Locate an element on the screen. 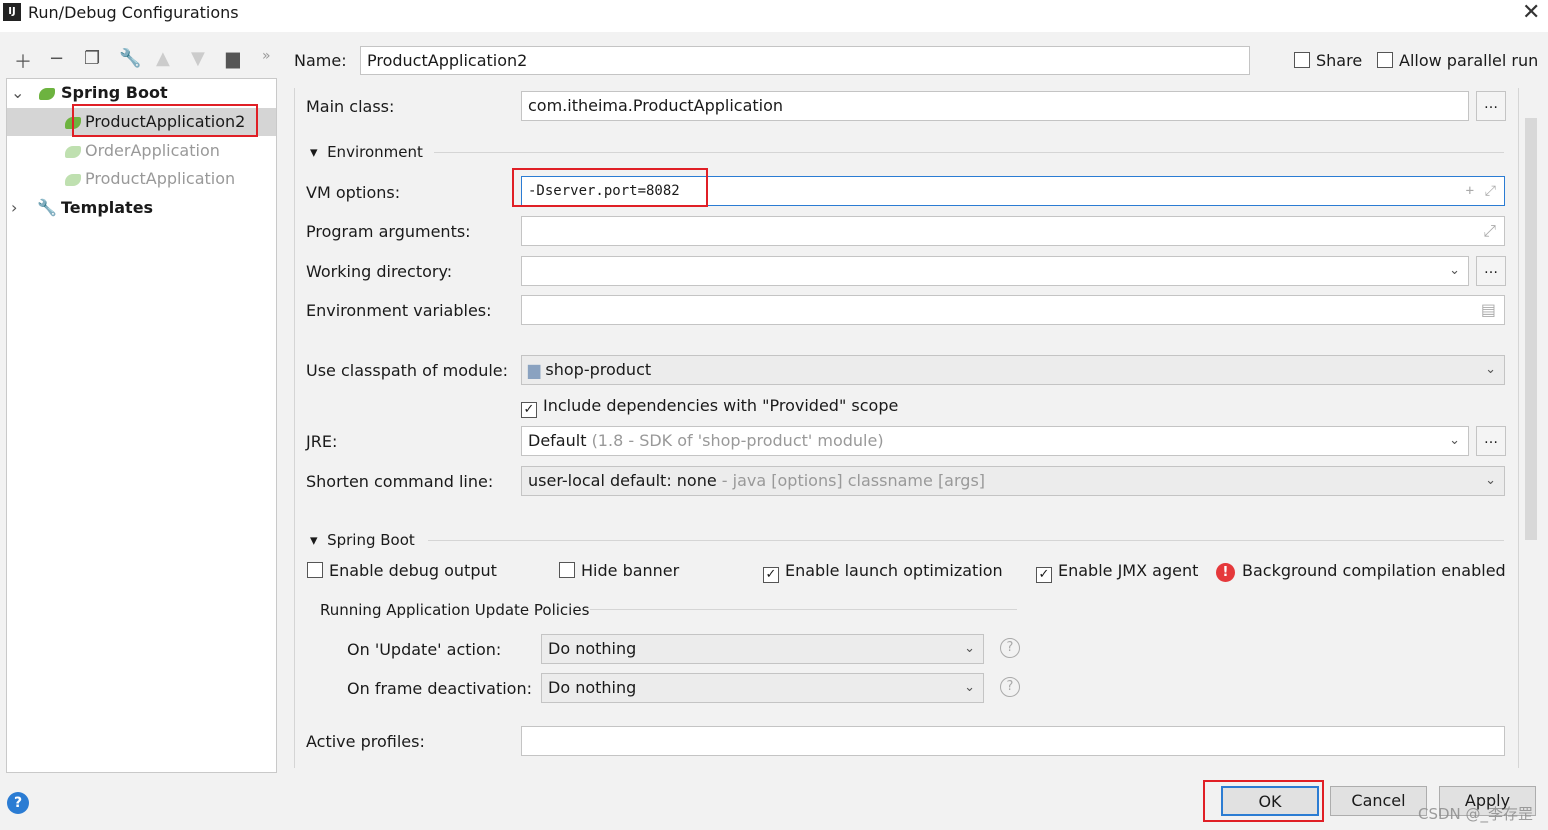  app-logo-icon: IJ is located at coordinates (12, 12).